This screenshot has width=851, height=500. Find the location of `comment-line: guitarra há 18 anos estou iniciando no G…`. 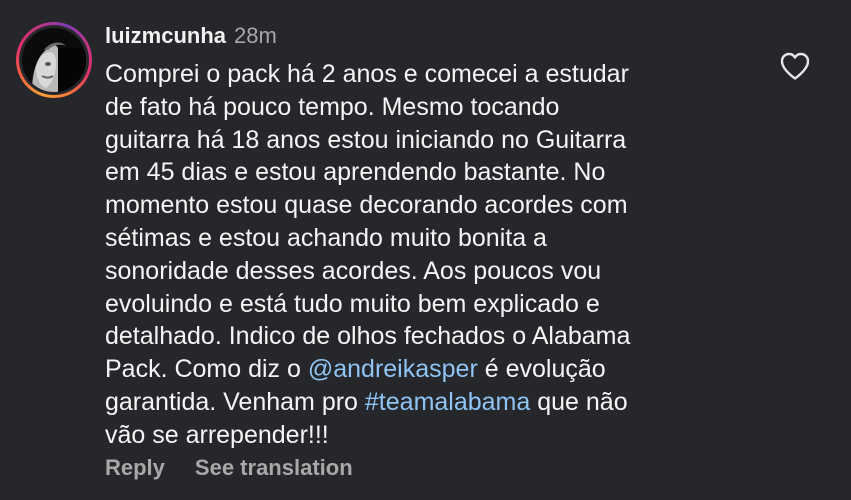

comment-line: guitarra há 18 anos estou iniciando no G… is located at coordinates (366, 139).